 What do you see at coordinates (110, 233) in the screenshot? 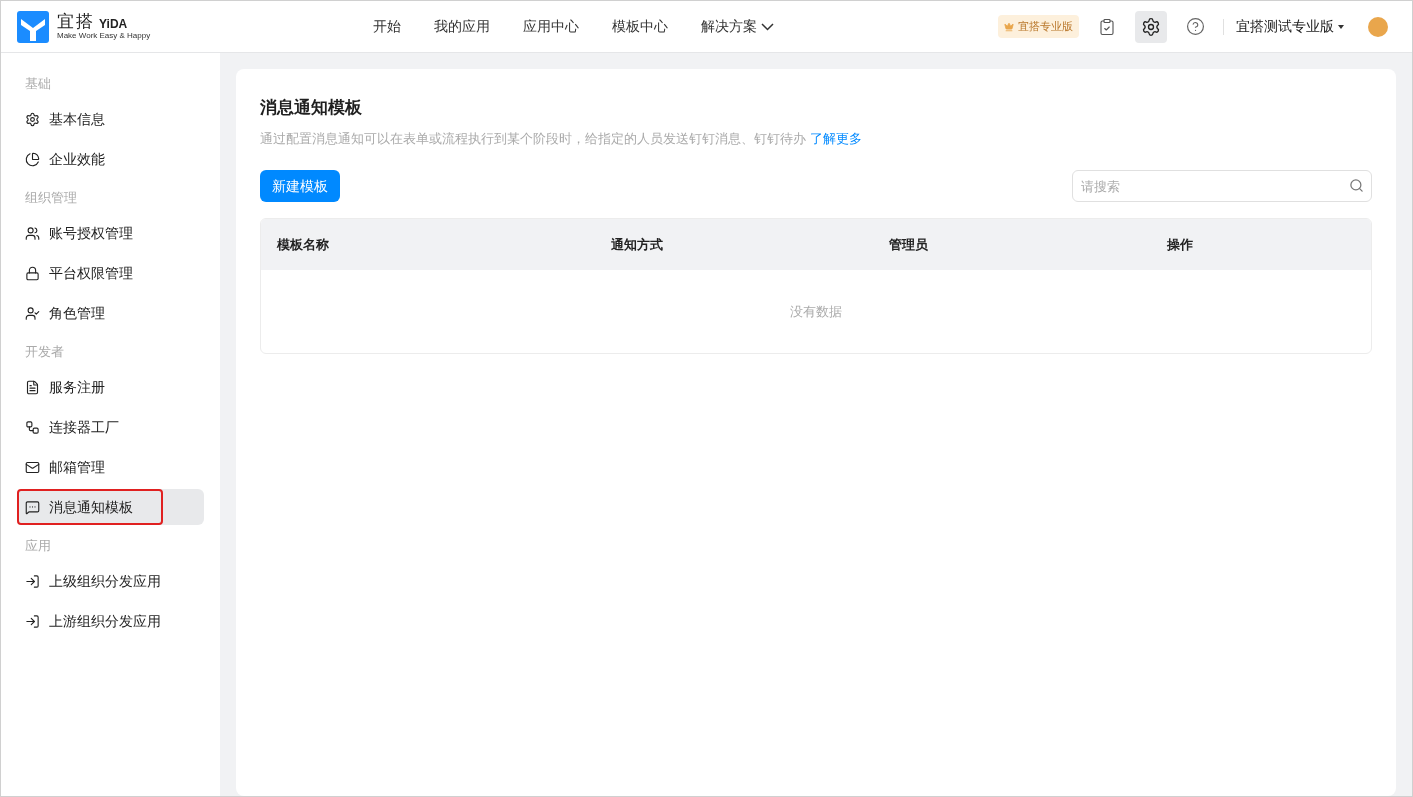
I see `sidebar-item: 账号授权管理` at bounding box center [110, 233].